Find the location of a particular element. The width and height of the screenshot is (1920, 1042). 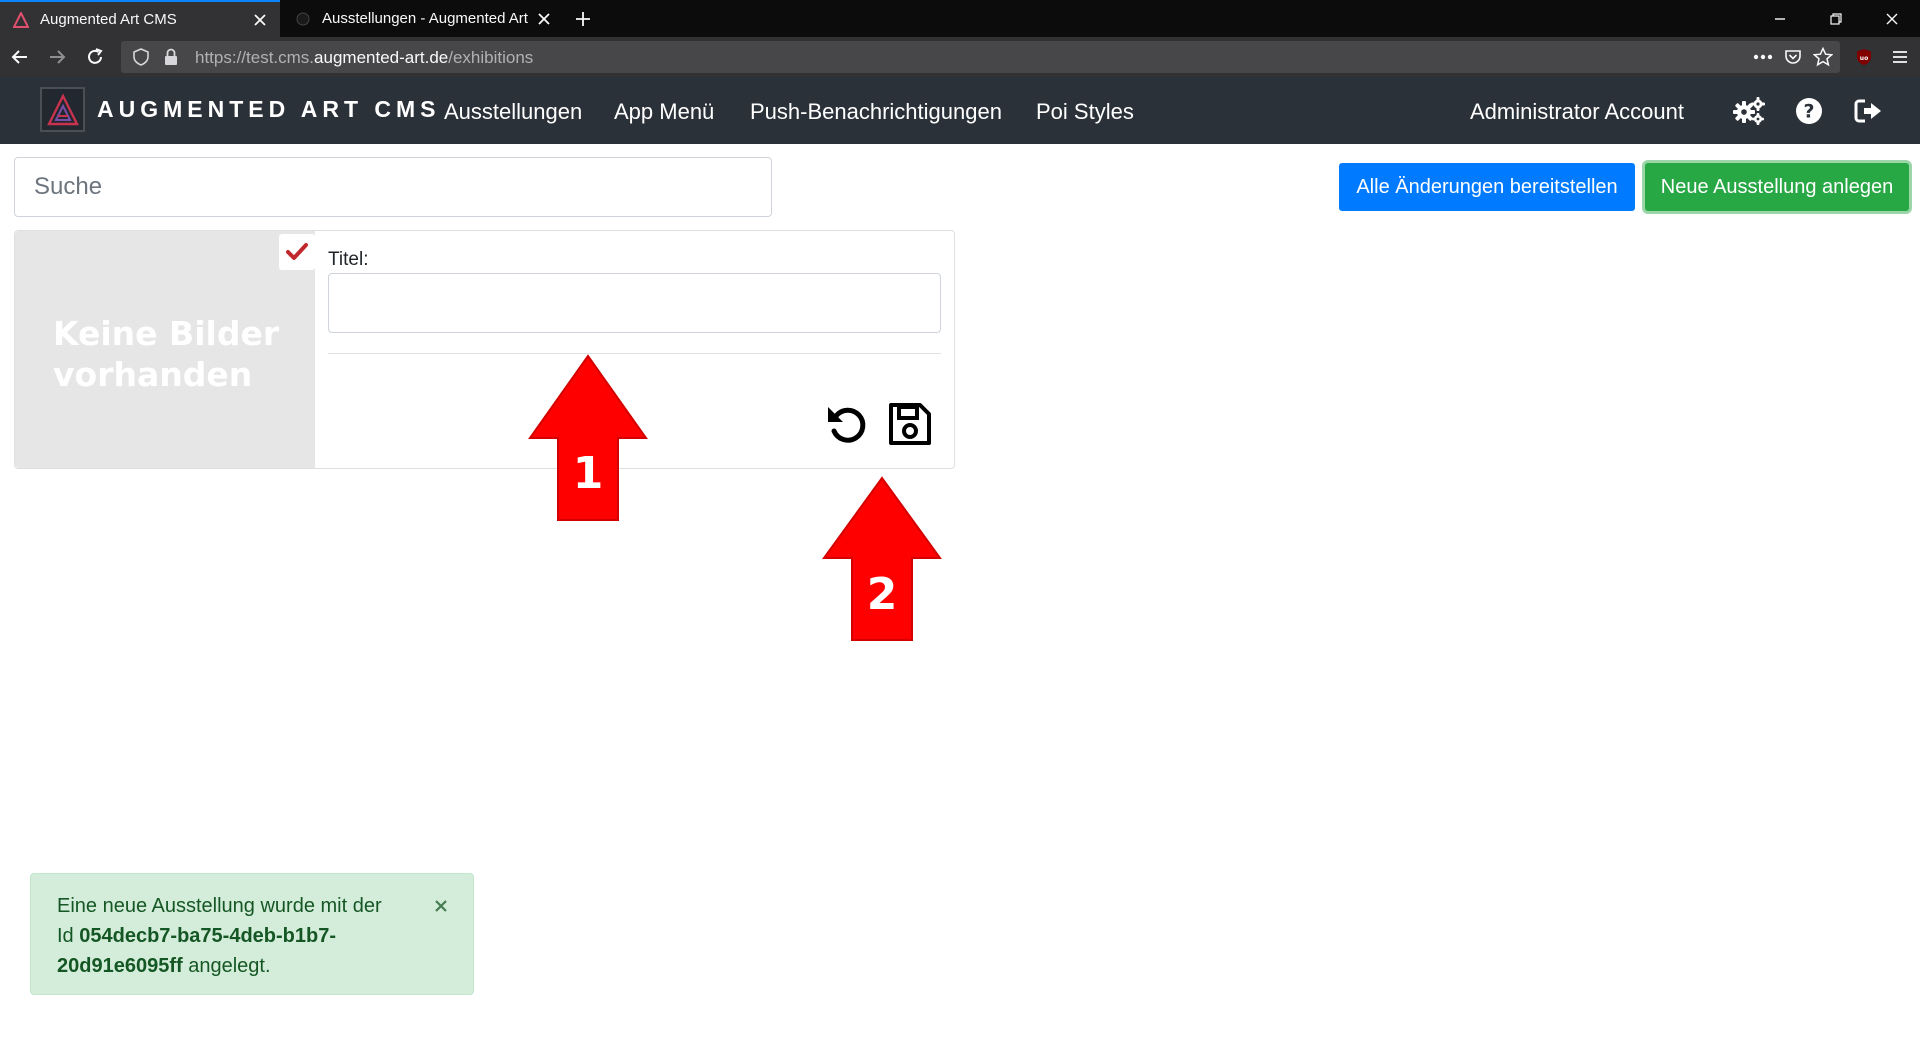

more-actions-icon is located at coordinates (1763, 57).